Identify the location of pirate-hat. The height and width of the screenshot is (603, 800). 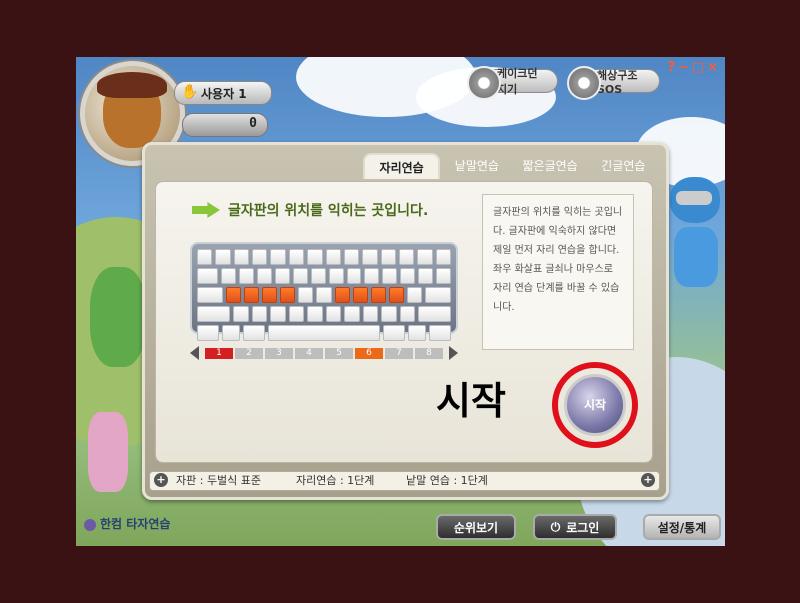
(132, 85).